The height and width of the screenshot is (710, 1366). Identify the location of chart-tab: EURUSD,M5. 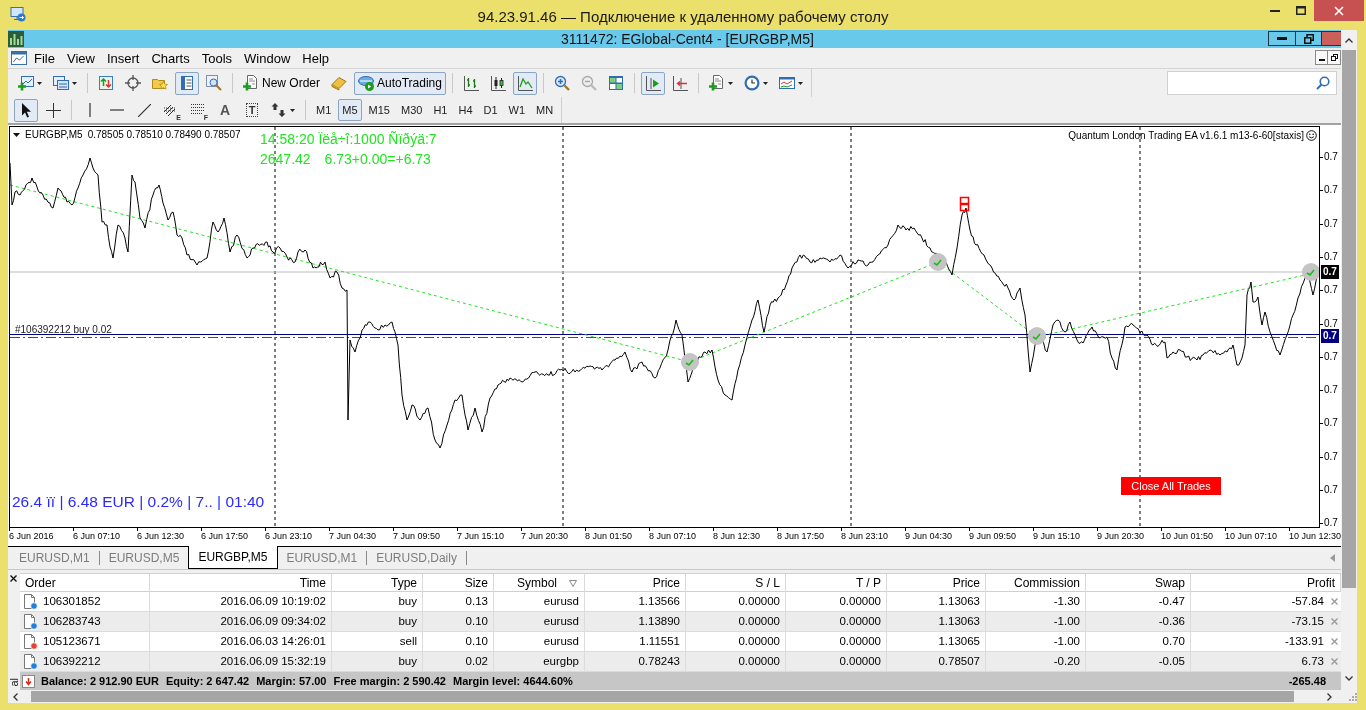
(144, 558).